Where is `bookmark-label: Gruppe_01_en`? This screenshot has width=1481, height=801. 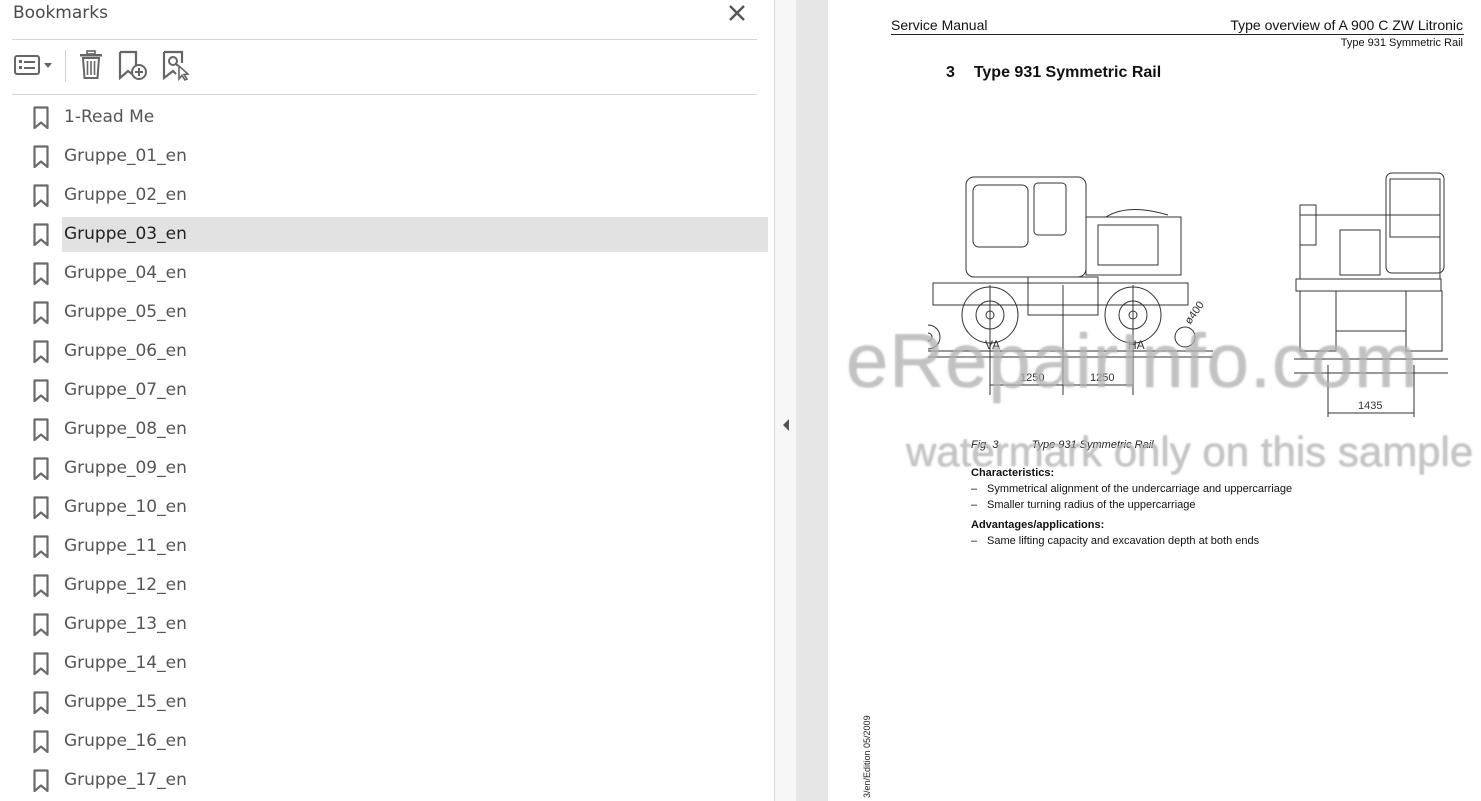 bookmark-label: Gruppe_01_en is located at coordinates (125, 156).